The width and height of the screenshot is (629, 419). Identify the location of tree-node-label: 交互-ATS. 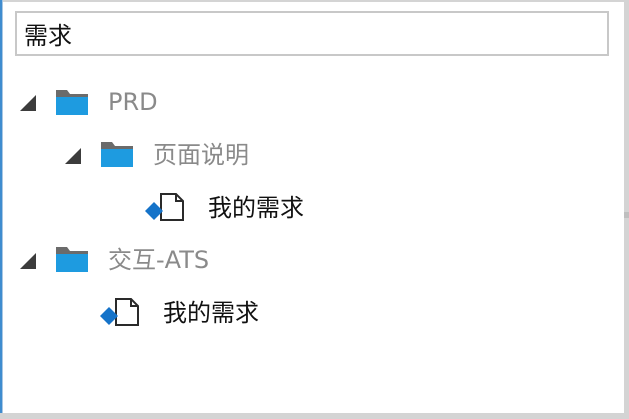
(159, 260).